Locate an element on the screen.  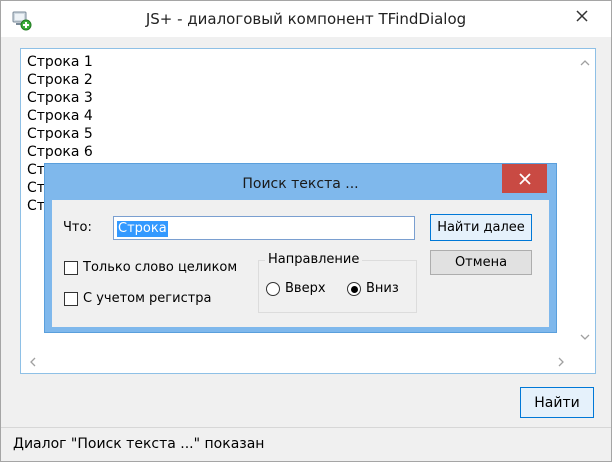
vertical-scrollbar is located at coordinates (585, 201).